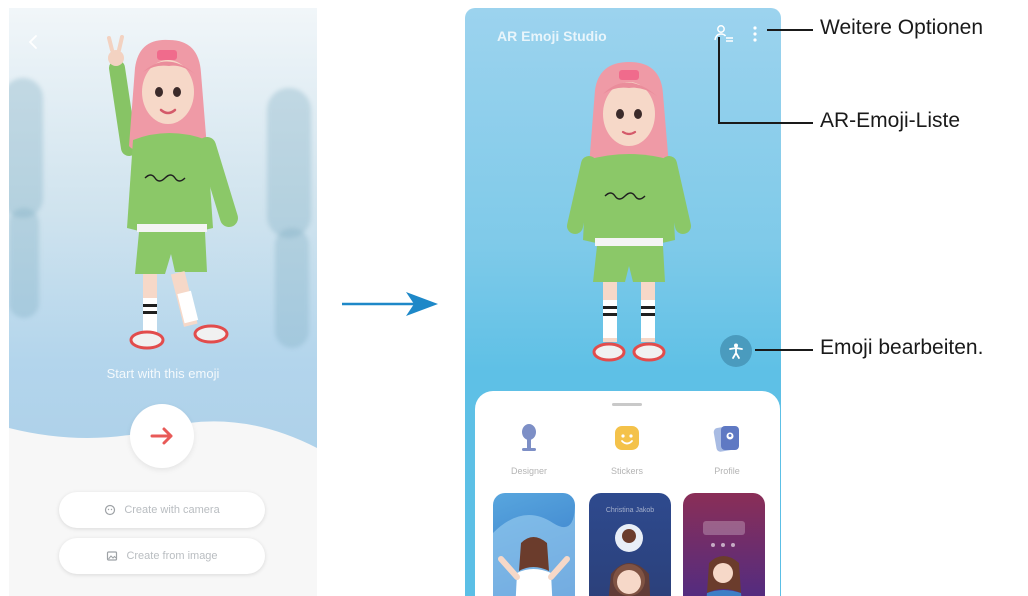  What do you see at coordinates (629, 560) in the screenshot?
I see `emoji-contact-image` at bounding box center [629, 560].